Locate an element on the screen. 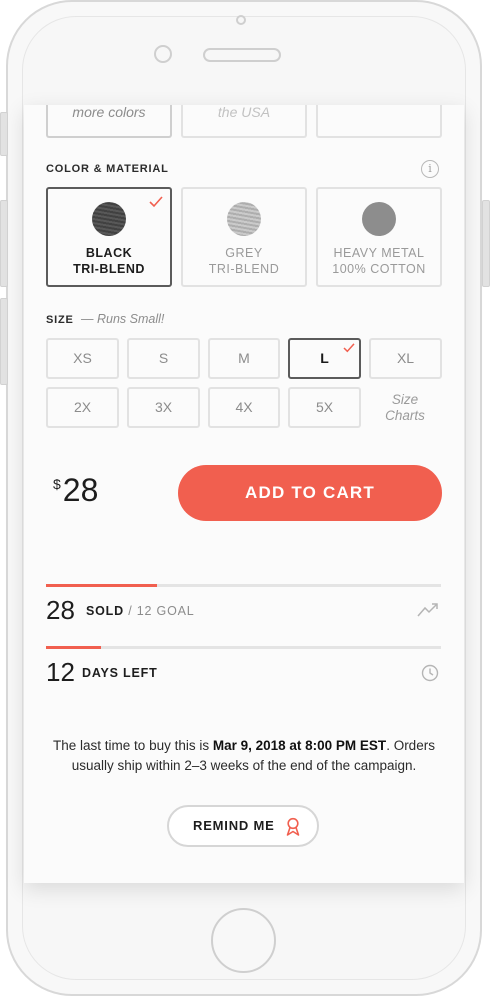 This screenshot has width=490, height=999. color-name-black: BLACK TRI-BLEND is located at coordinates (109, 261).